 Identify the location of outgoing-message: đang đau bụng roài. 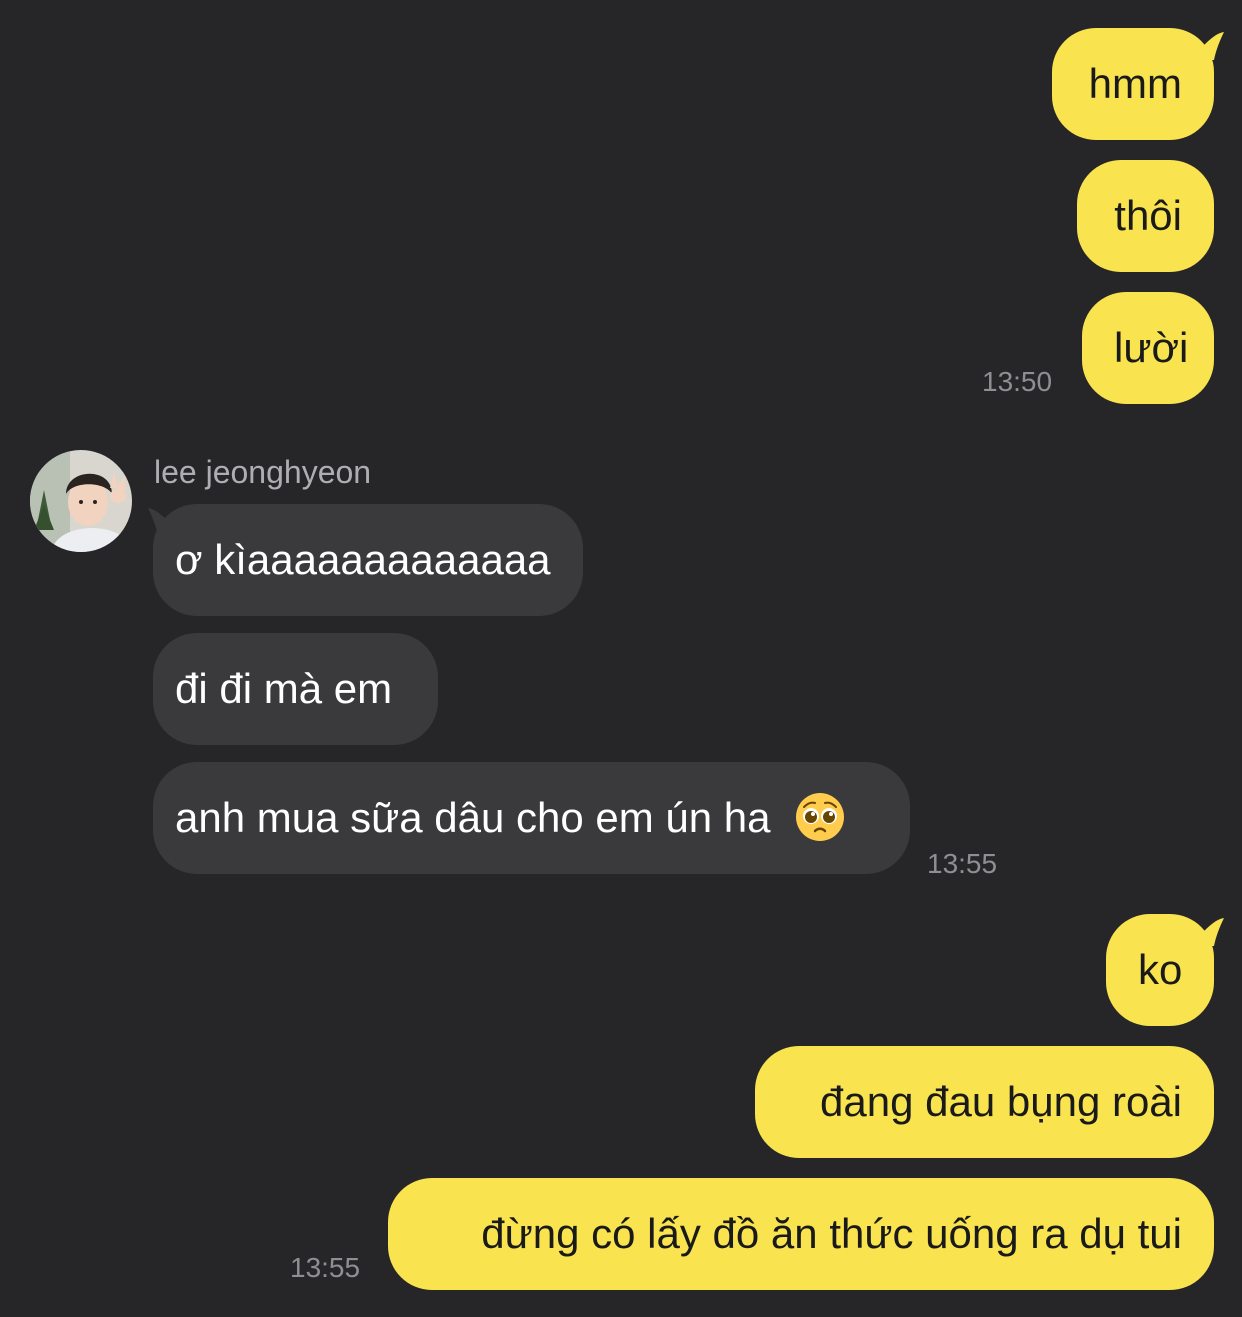
(984, 1102).